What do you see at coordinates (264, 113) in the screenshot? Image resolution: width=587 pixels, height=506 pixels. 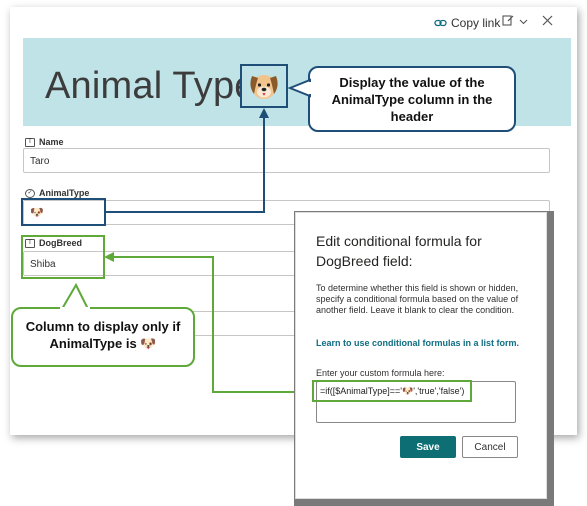 I see `blue-arrow-head` at bounding box center [264, 113].